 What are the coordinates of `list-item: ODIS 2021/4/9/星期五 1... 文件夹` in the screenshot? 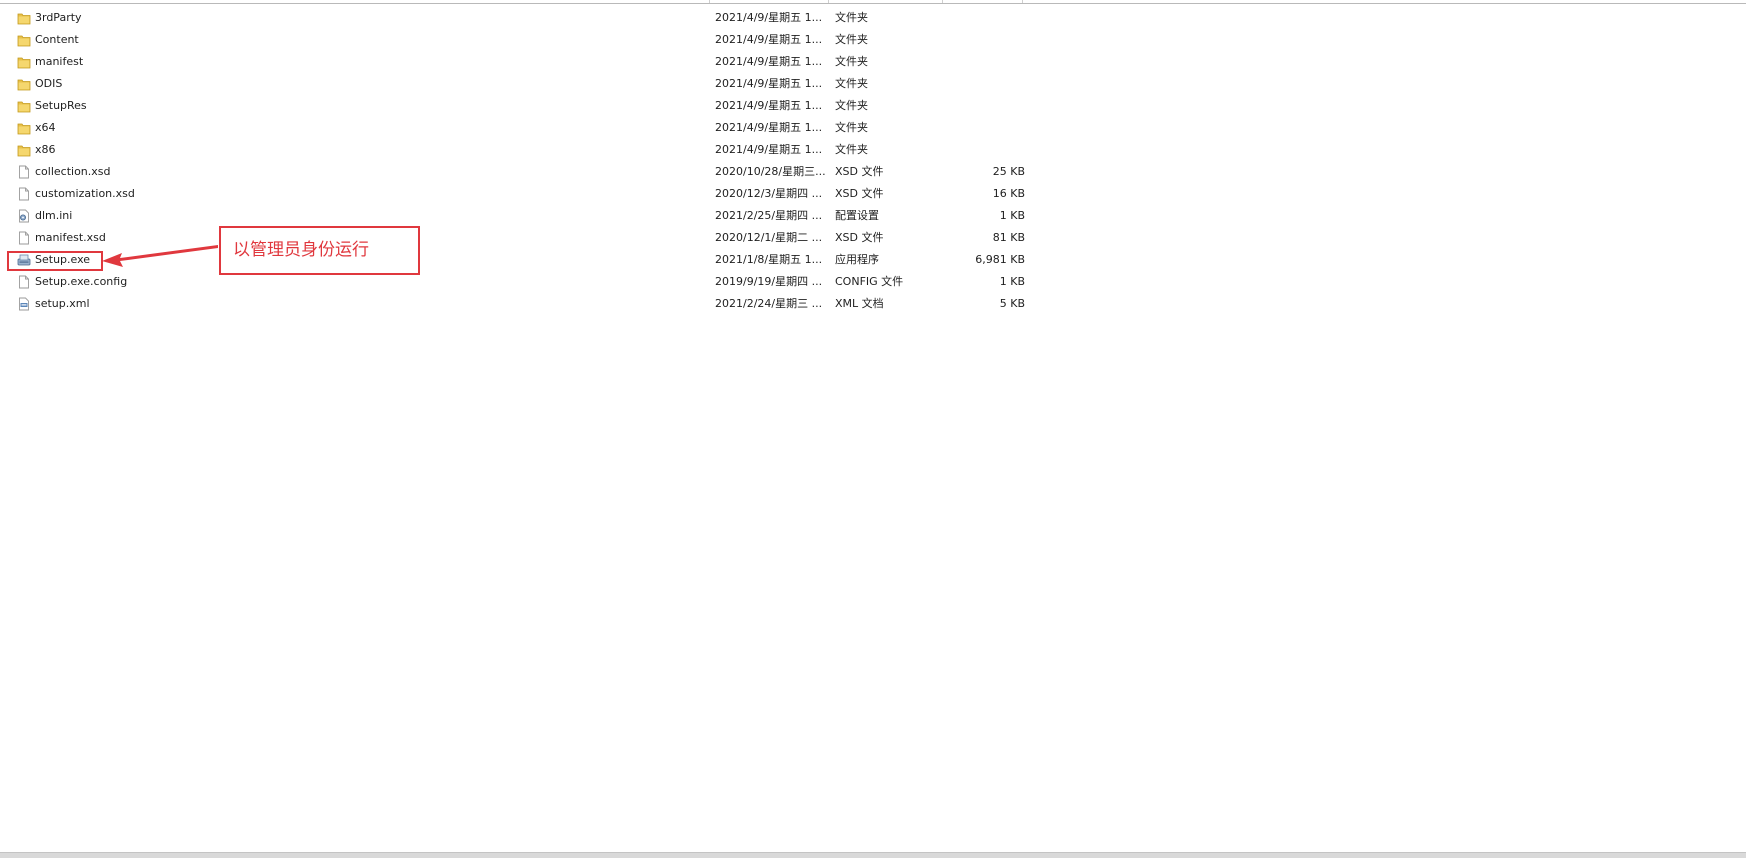 It's located at (873, 84).